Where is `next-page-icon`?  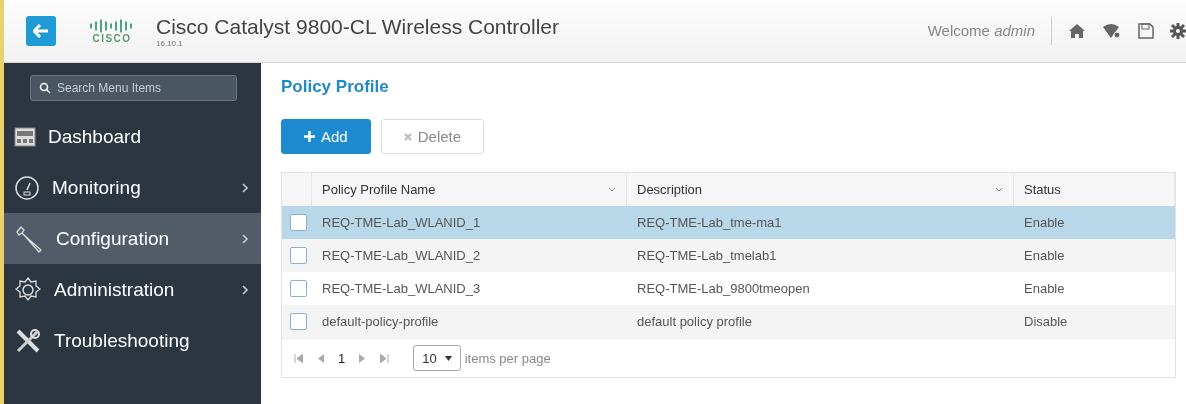 next-page-icon is located at coordinates (363, 358).